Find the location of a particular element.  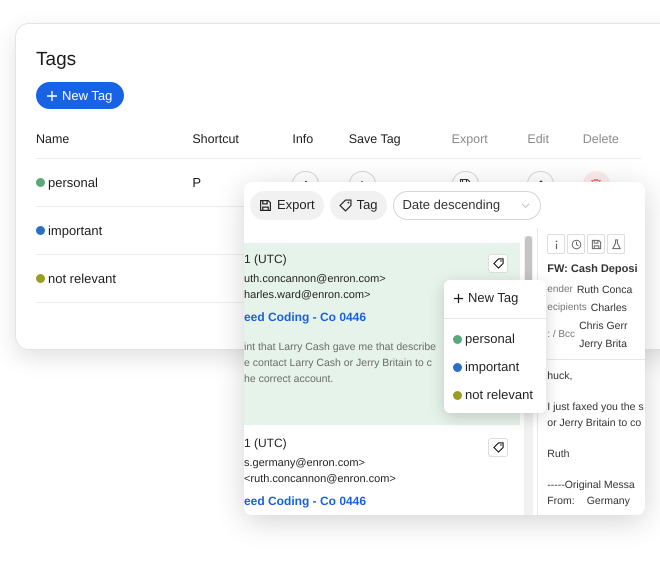

page-title: Tags is located at coordinates (56, 60).